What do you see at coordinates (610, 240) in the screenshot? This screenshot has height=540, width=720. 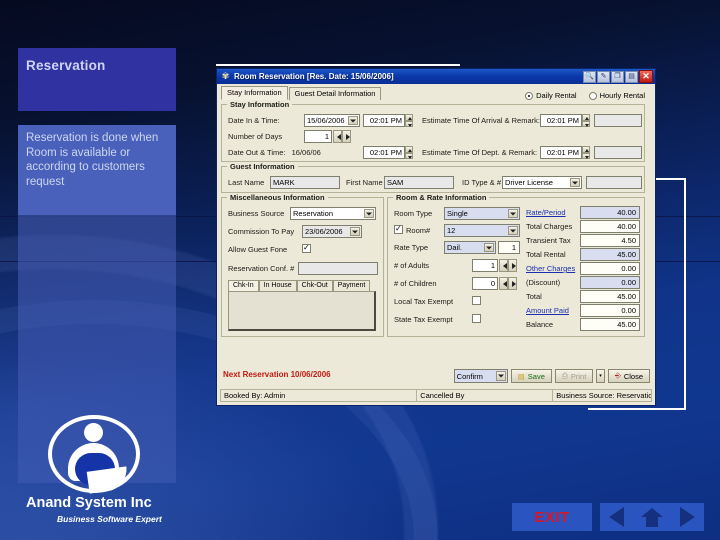 I see `charge-value: 4.50` at bounding box center [610, 240].